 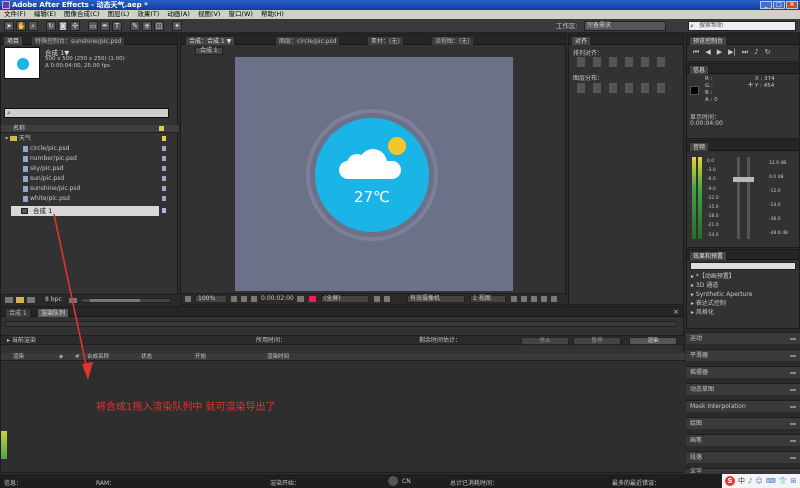 What do you see at coordinates (200, 357) in the screenshot?
I see `column-started: 开始` at bounding box center [200, 357].